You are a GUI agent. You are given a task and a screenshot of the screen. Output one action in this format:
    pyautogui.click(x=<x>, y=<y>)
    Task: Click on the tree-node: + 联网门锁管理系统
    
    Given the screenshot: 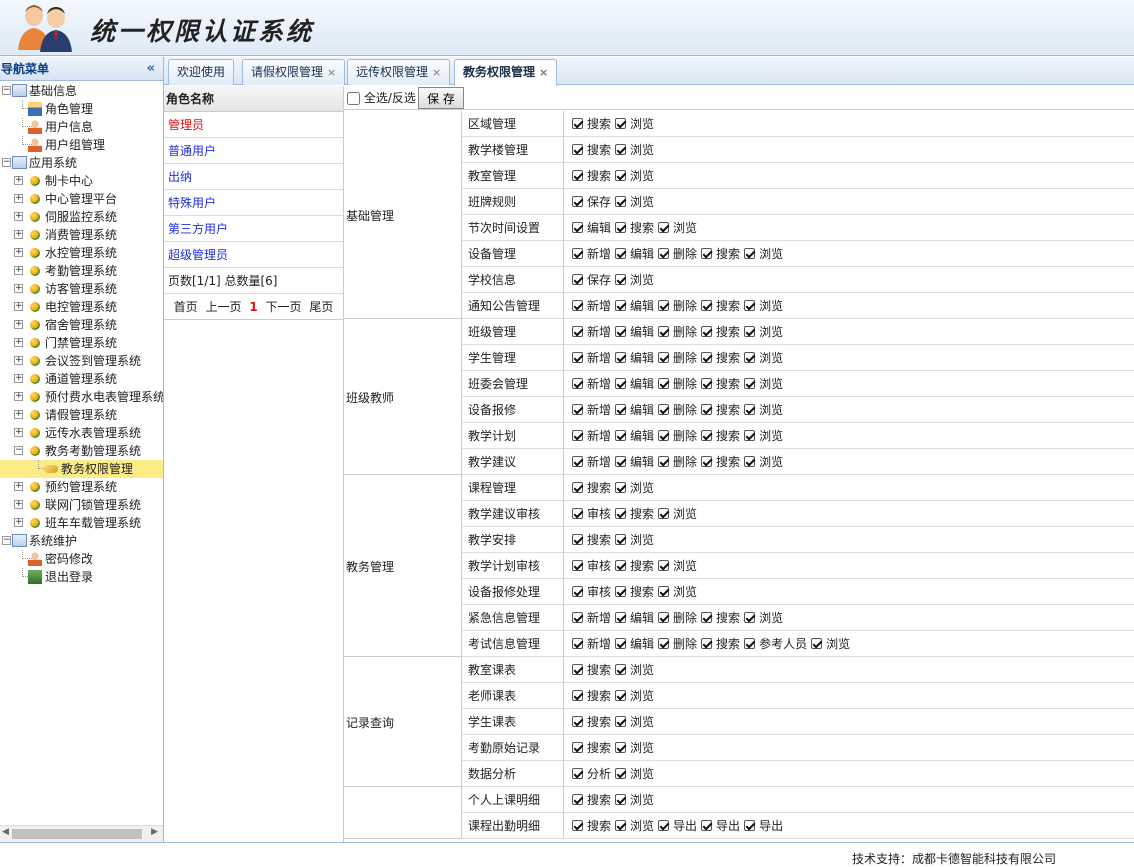 What is the action you would take?
    pyautogui.click(x=81, y=505)
    